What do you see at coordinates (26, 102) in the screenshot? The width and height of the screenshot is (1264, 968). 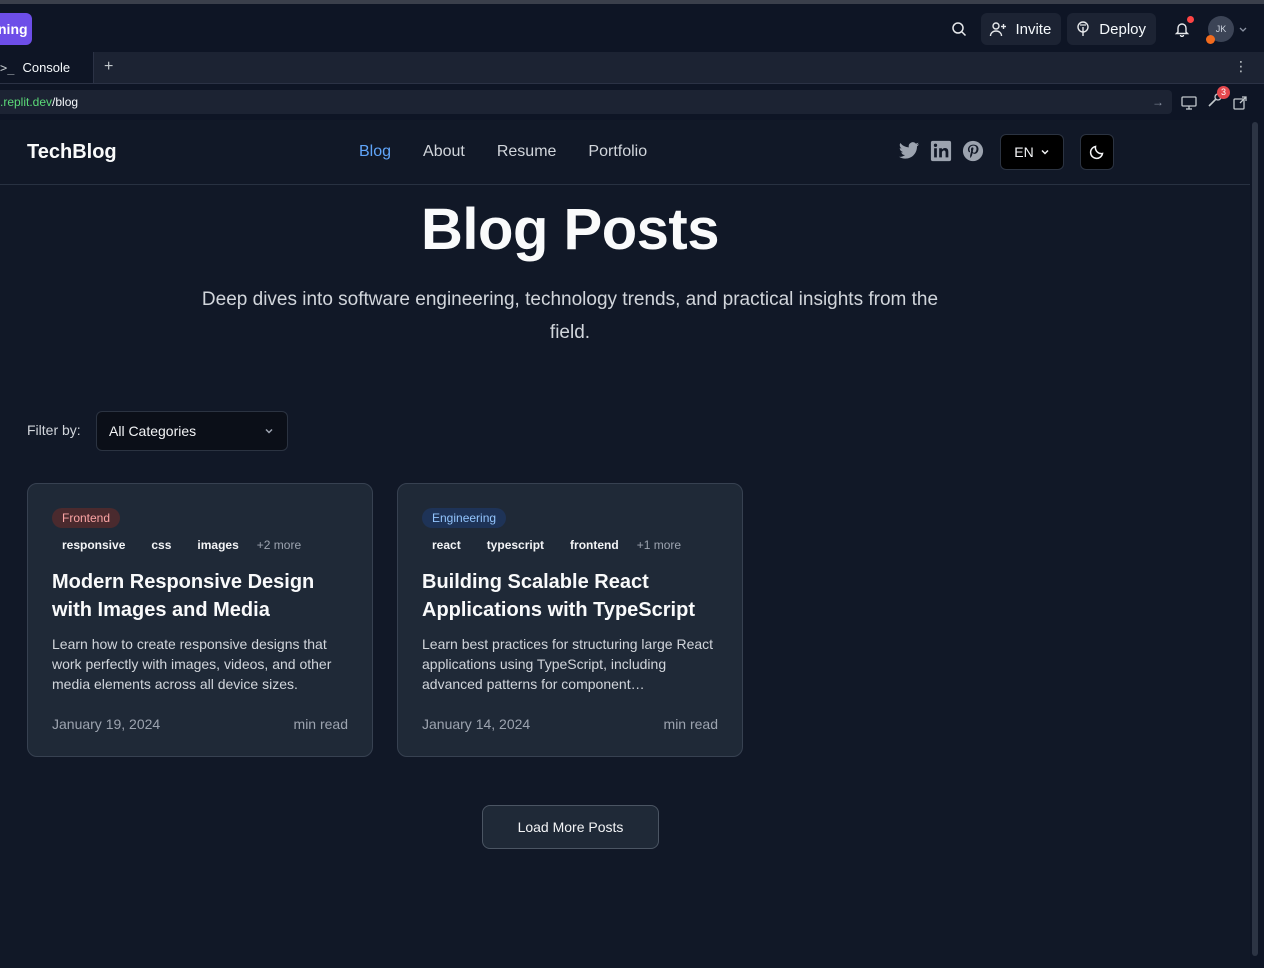 I see `url-host: .replit.dev` at bounding box center [26, 102].